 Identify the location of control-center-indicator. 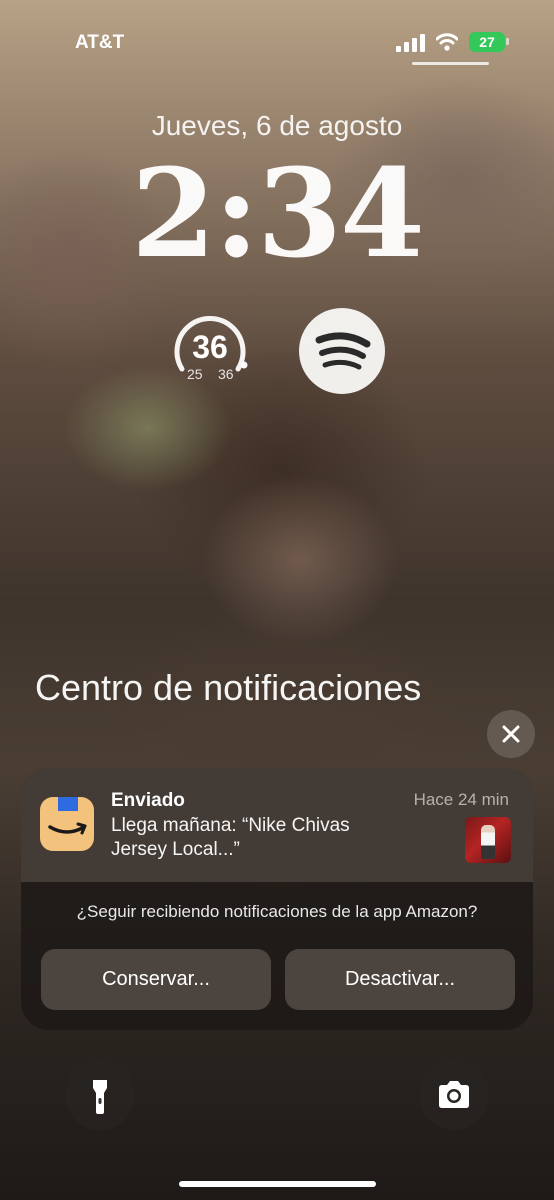
(450, 63).